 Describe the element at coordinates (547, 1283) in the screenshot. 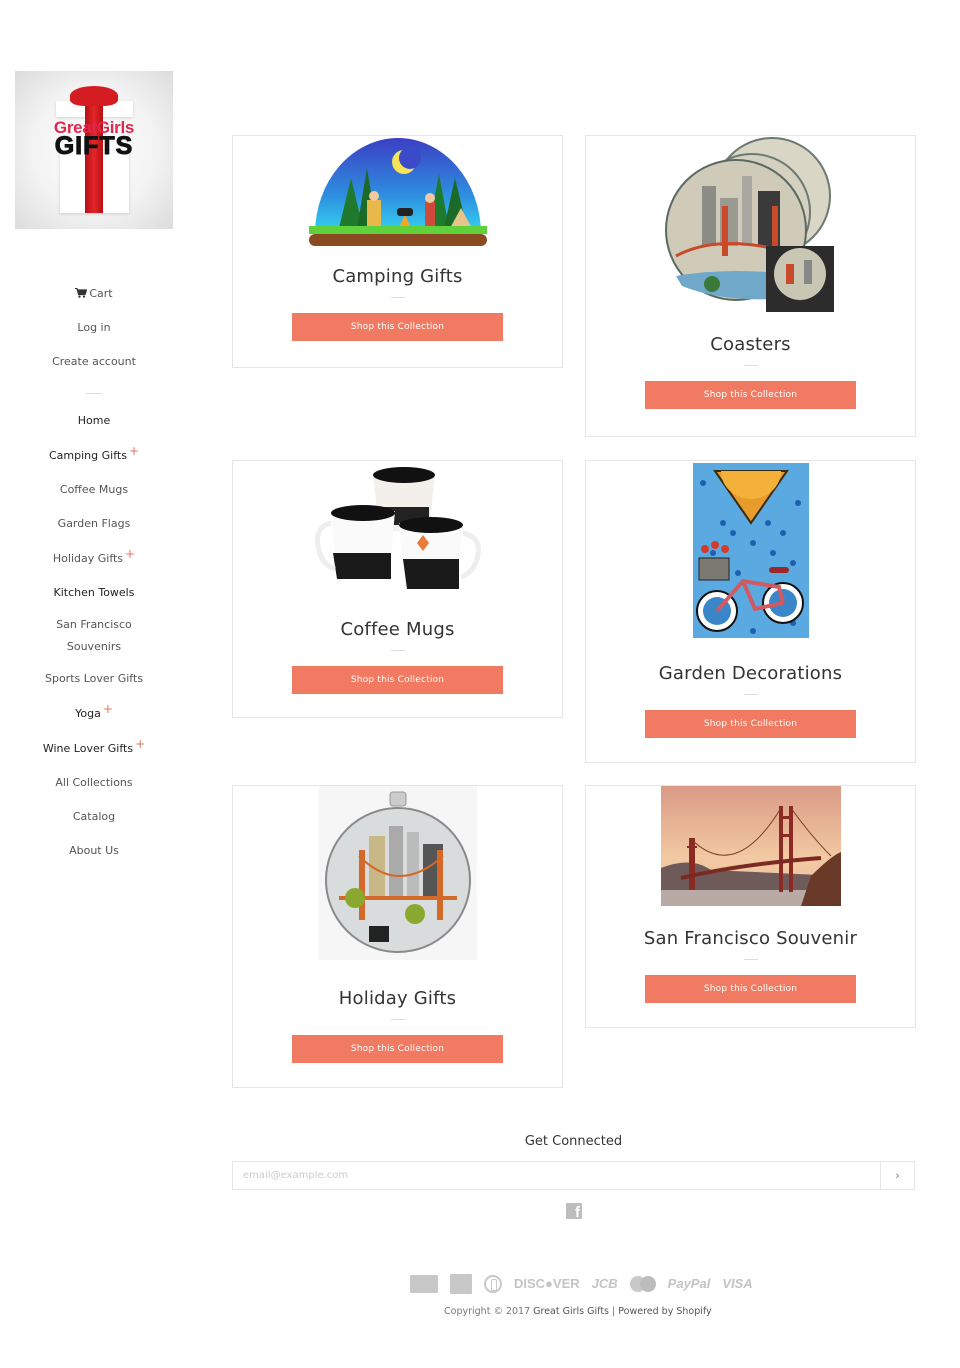

I see `discover-icon: DISC●VER` at that location.